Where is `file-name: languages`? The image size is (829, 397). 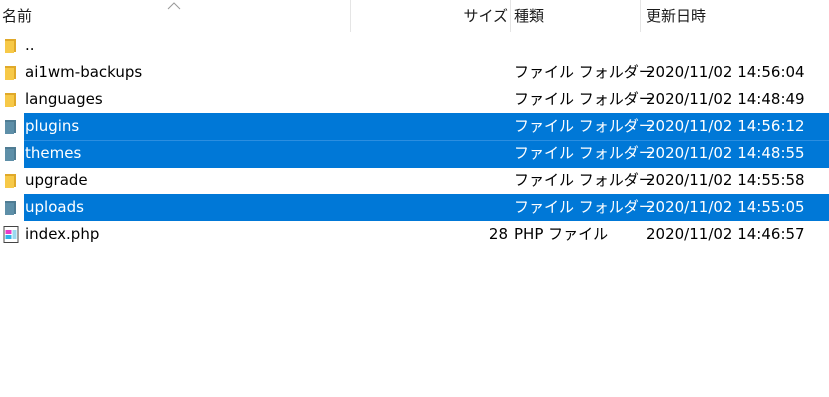 file-name: languages is located at coordinates (64, 99).